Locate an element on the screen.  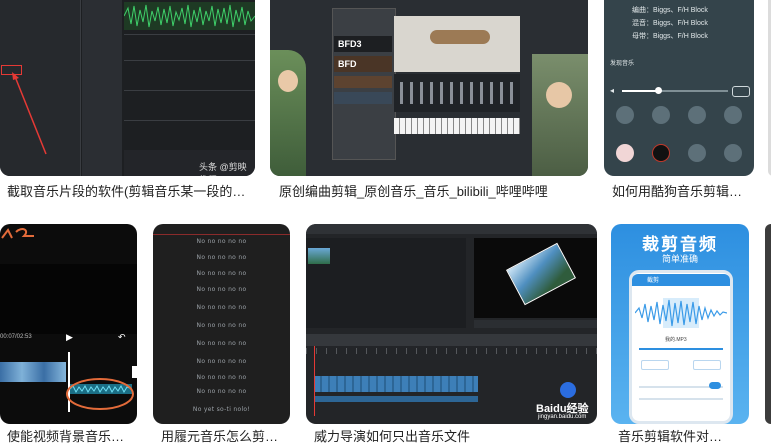
volume-icon: ◂ is located at coordinates (612, 90).